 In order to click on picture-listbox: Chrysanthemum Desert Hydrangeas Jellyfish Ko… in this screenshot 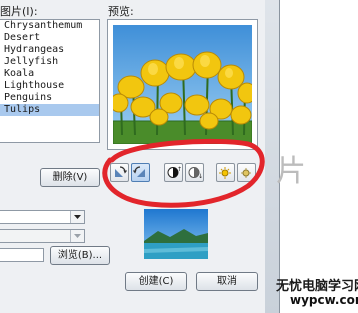, I will do `click(50, 81)`.